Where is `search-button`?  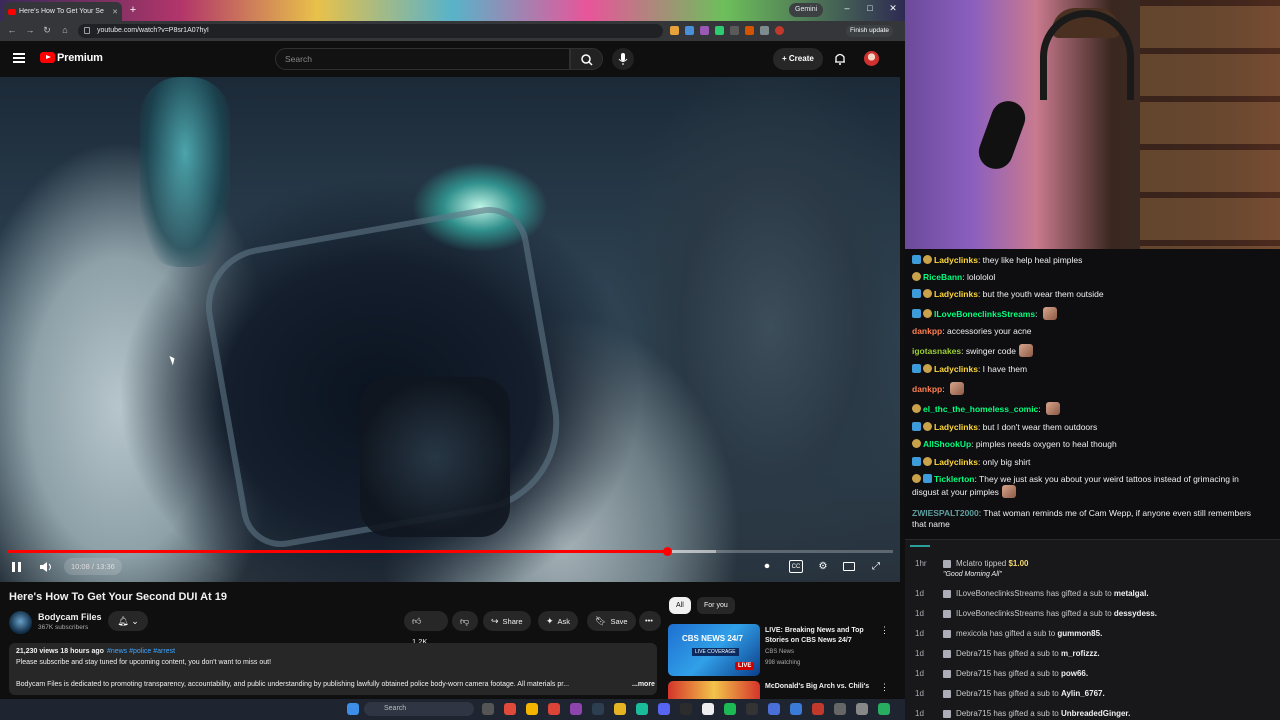
search-button is located at coordinates (586, 59).